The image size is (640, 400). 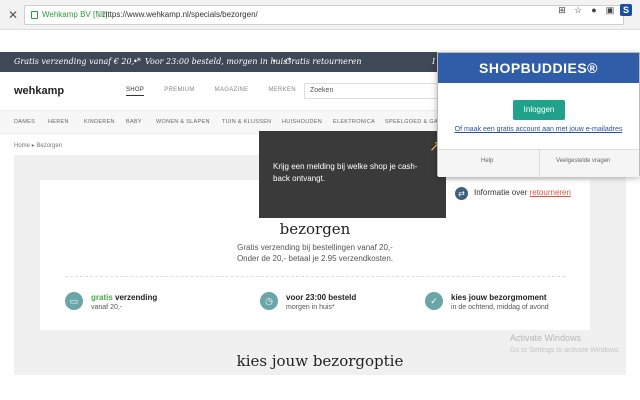 What do you see at coordinates (610, 10) in the screenshot?
I see `extension-icon: ▣` at bounding box center [610, 10].